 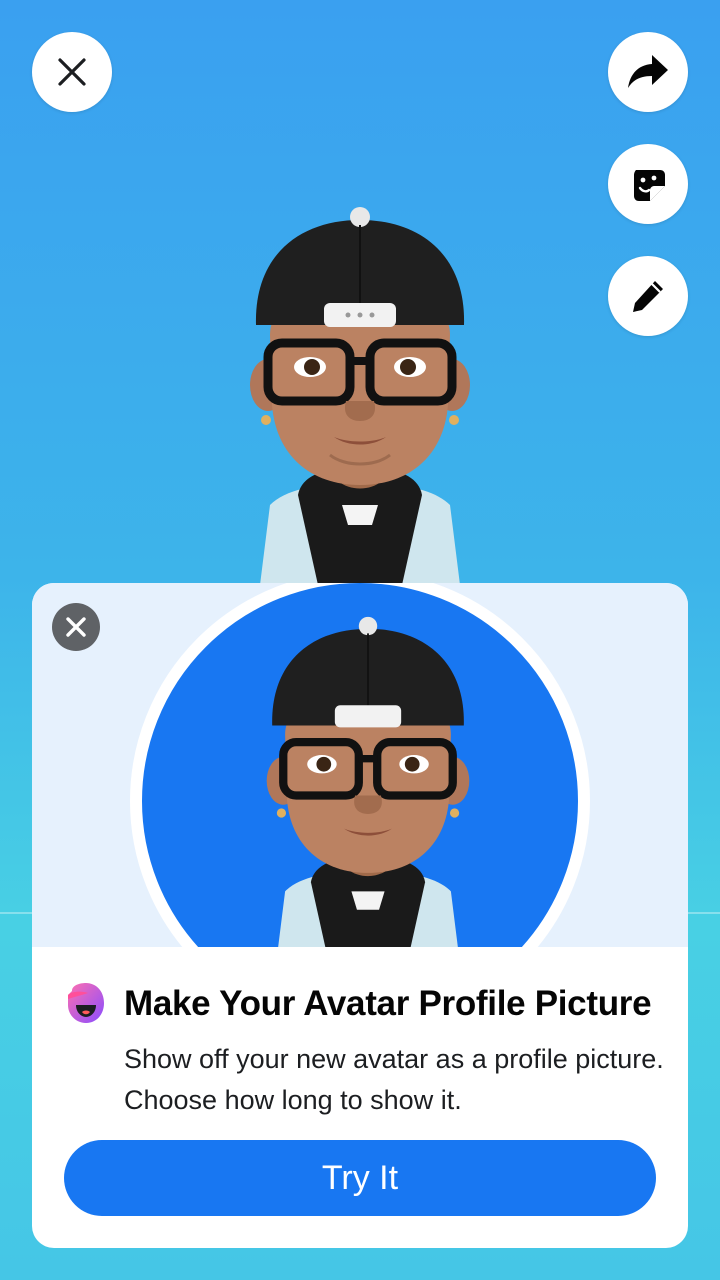 I want to click on avatar-app-icon, so click(x=86, y=1003).